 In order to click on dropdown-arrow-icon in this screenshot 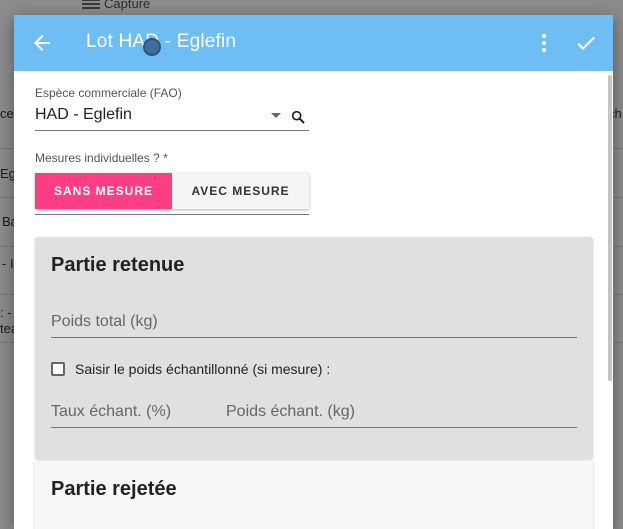, I will do `click(276, 115)`.